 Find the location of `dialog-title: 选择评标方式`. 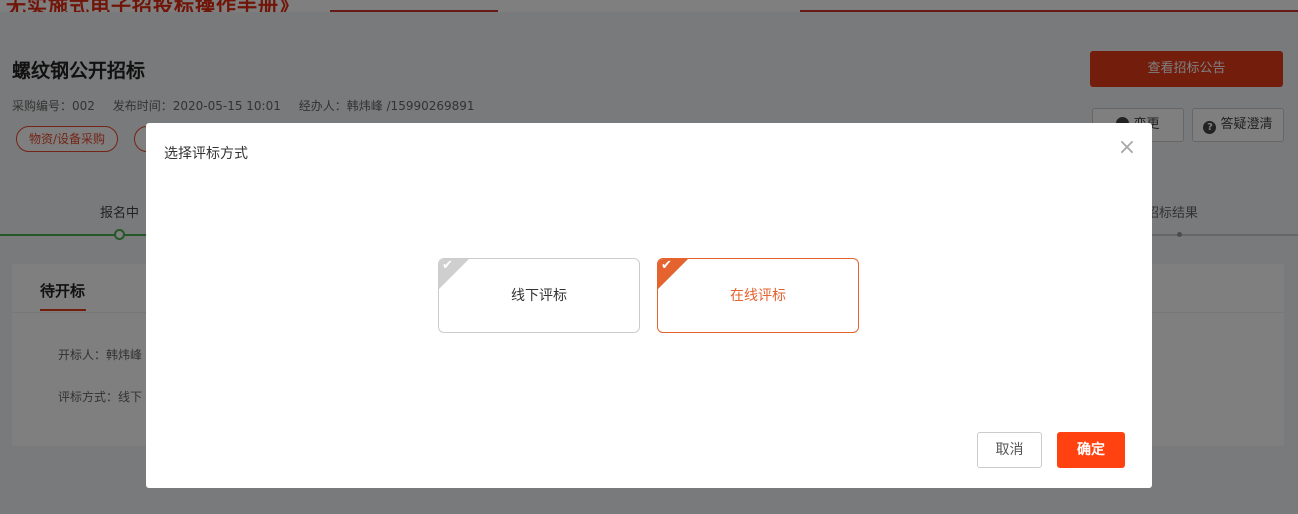

dialog-title: 选择评标方式 is located at coordinates (206, 154).